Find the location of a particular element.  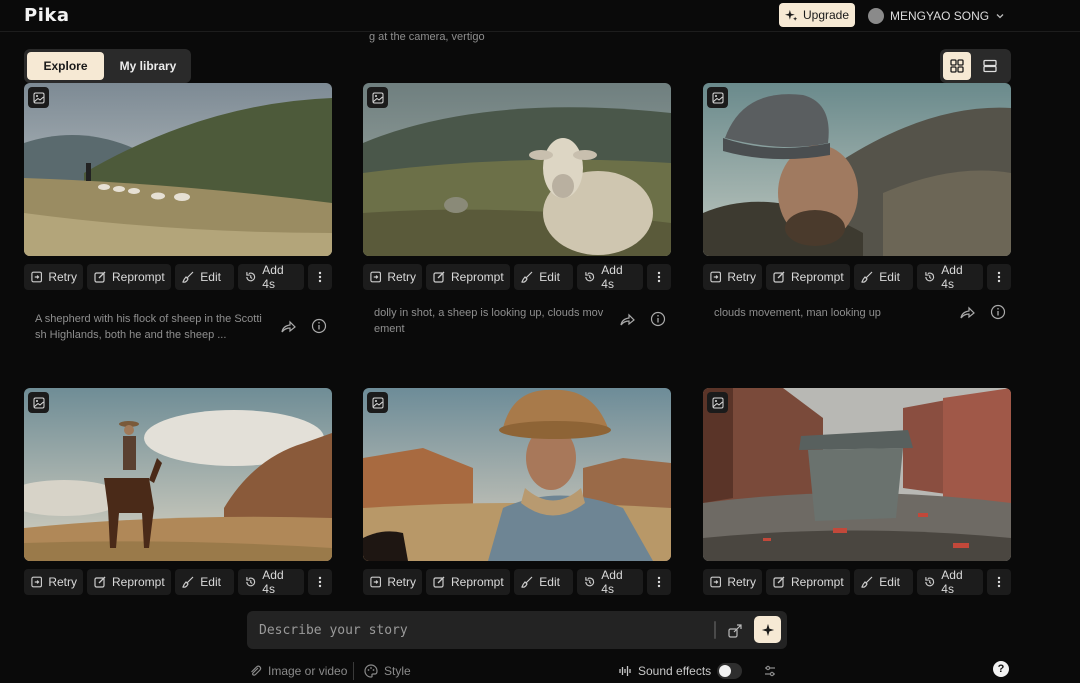

settings-toggle-button is located at coordinates (735, 631).